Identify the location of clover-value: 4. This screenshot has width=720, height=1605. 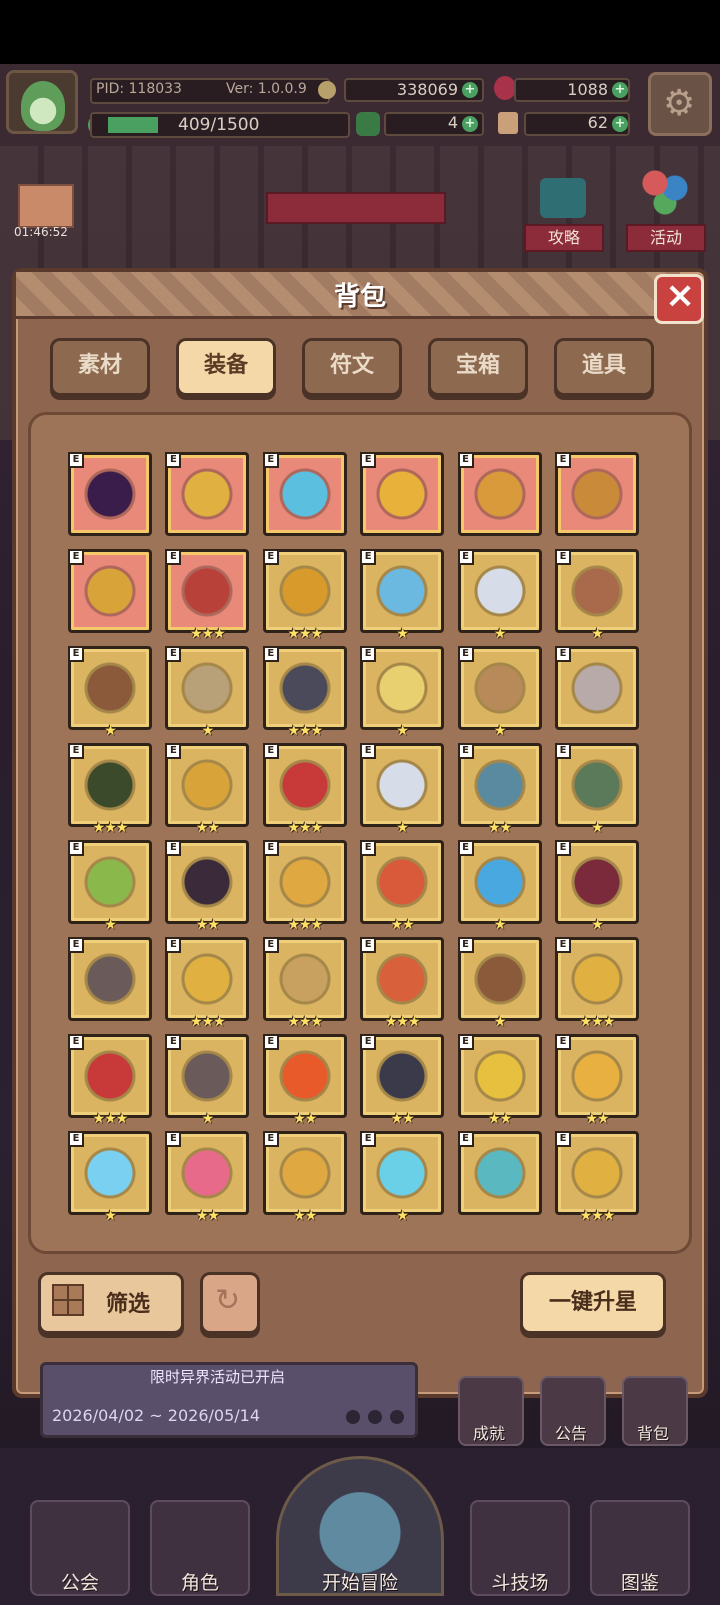
(452, 122).